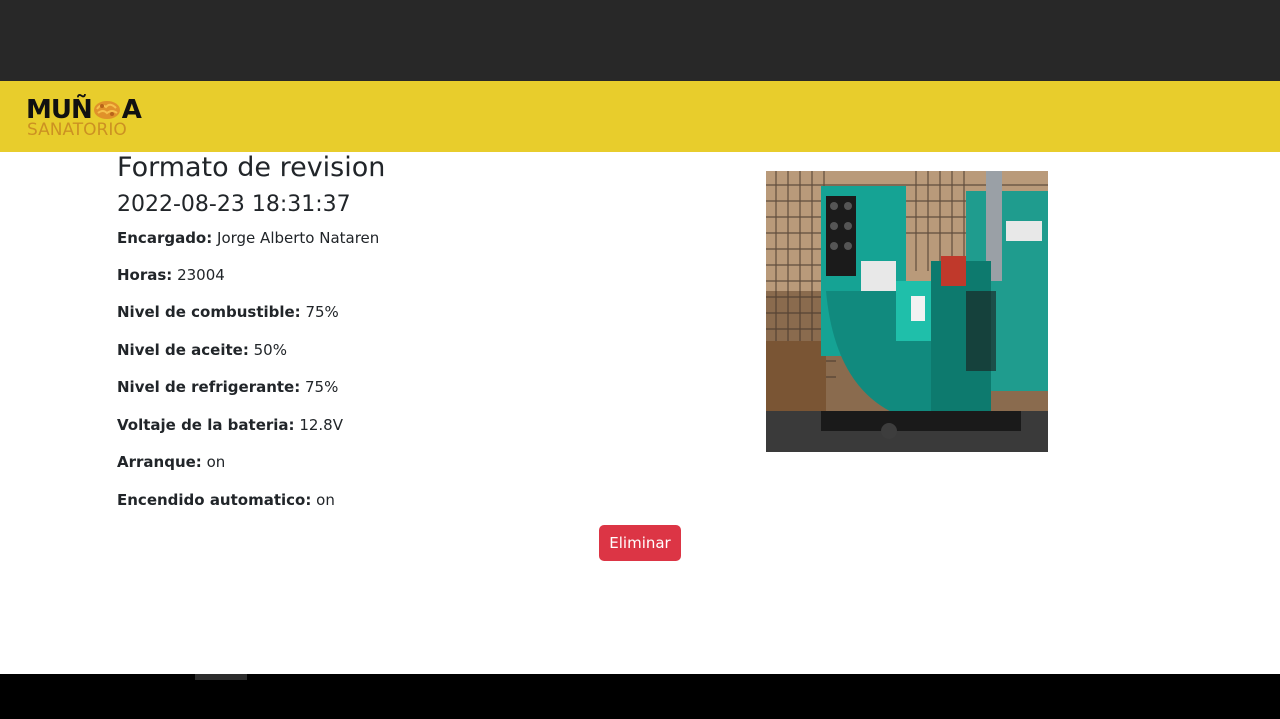 This screenshot has height=719, width=1280. Describe the element at coordinates (165, 238) in the screenshot. I see `field-label: Encargado:` at that location.